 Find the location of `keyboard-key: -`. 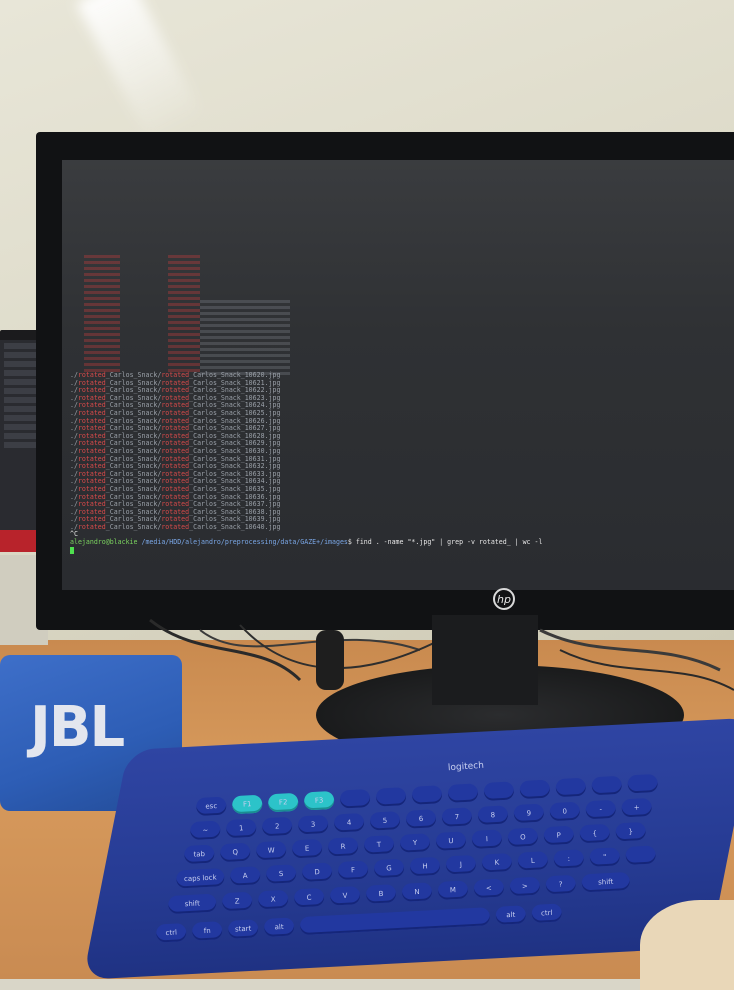

keyboard-key: - is located at coordinates (601, 809).